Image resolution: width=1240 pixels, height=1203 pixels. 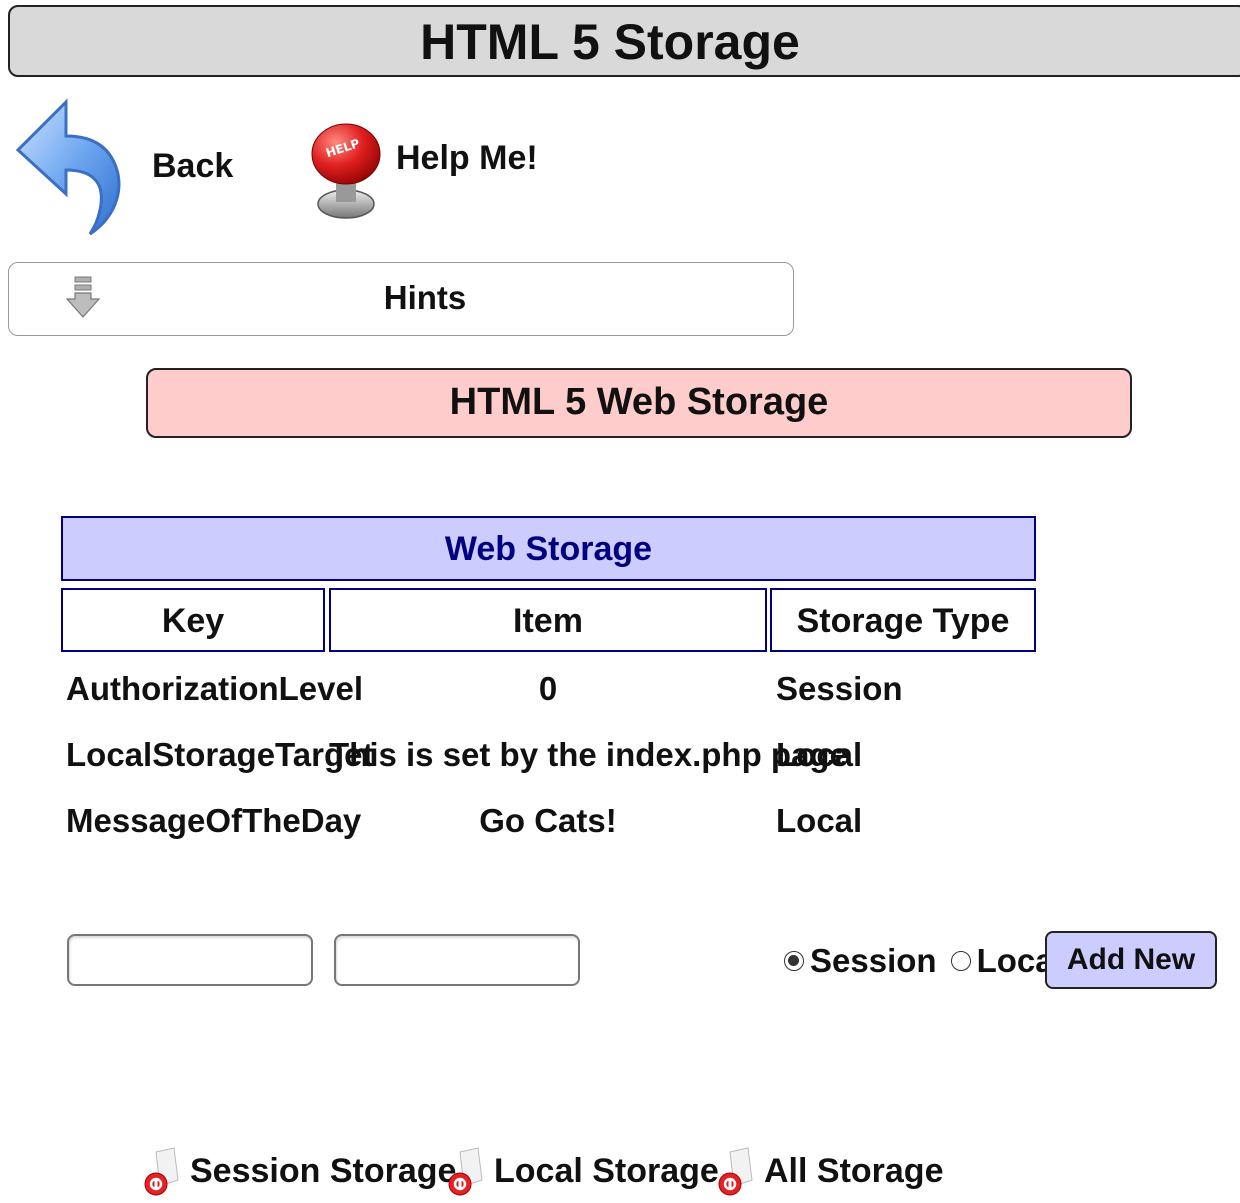 What do you see at coordinates (853, 1171) in the screenshot?
I see `clear-all-storage-label: All Storage` at bounding box center [853, 1171].